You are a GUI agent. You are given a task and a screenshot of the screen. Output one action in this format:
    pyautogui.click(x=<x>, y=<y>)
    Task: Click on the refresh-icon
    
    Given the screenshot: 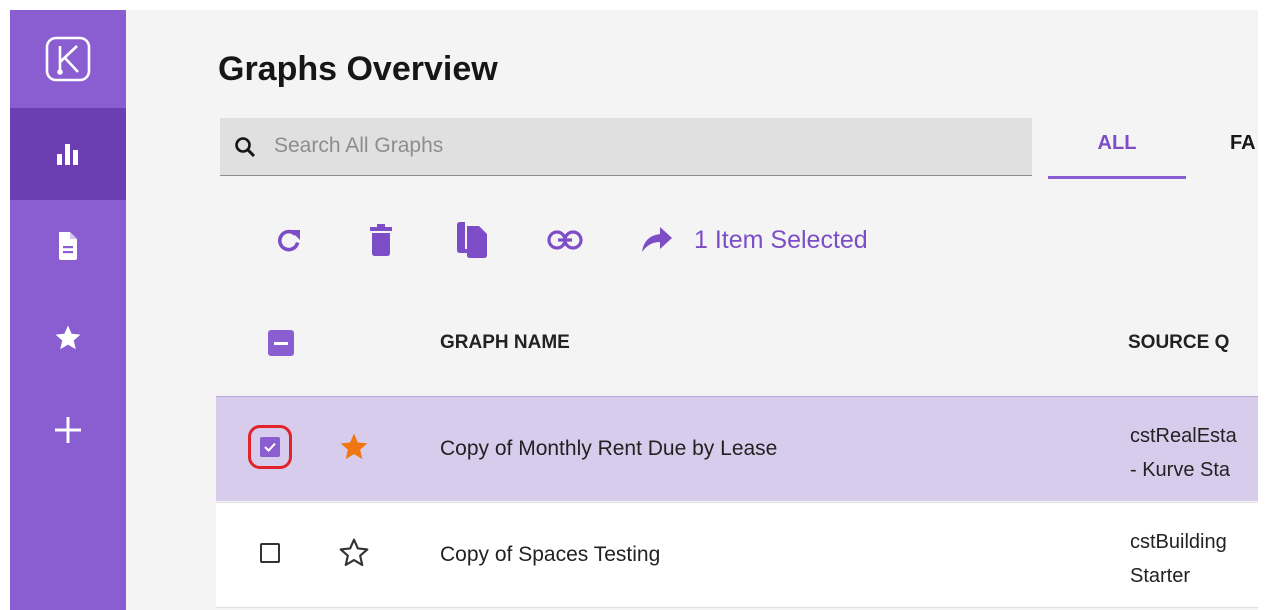 What is the action you would take?
    pyautogui.click(x=289, y=240)
    